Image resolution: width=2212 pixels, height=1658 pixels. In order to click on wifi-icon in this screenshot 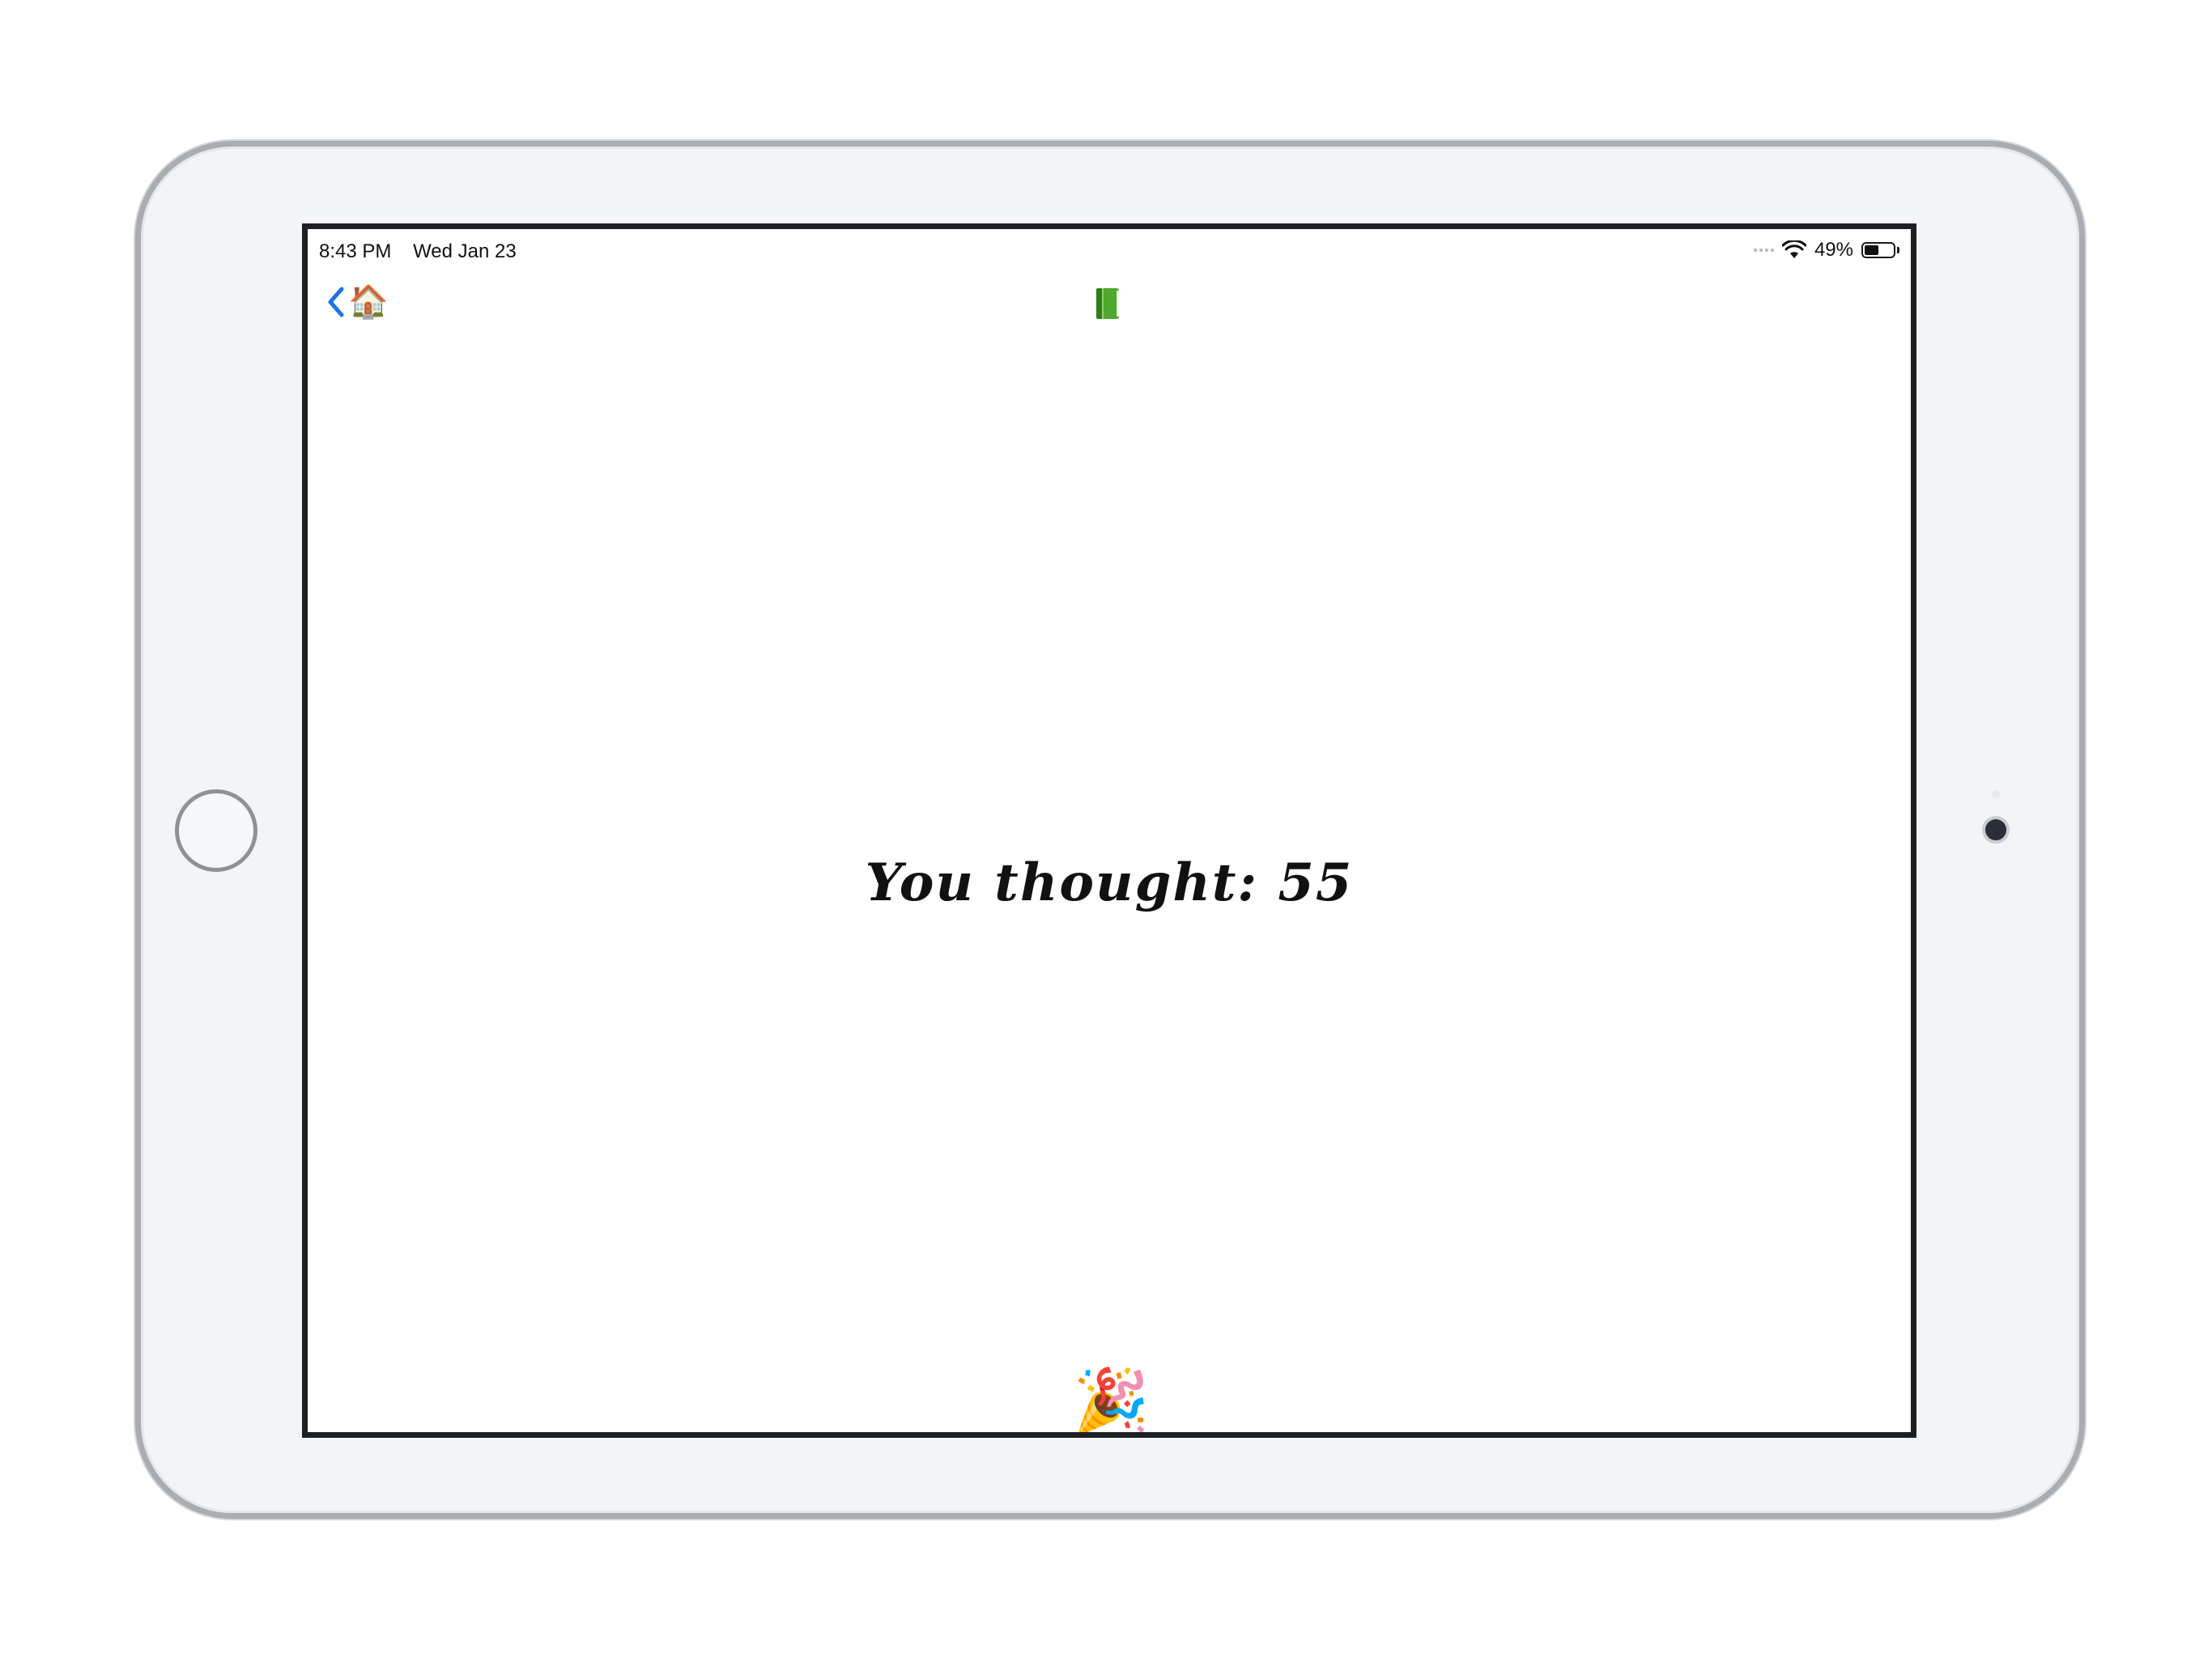, I will do `click(1794, 249)`.